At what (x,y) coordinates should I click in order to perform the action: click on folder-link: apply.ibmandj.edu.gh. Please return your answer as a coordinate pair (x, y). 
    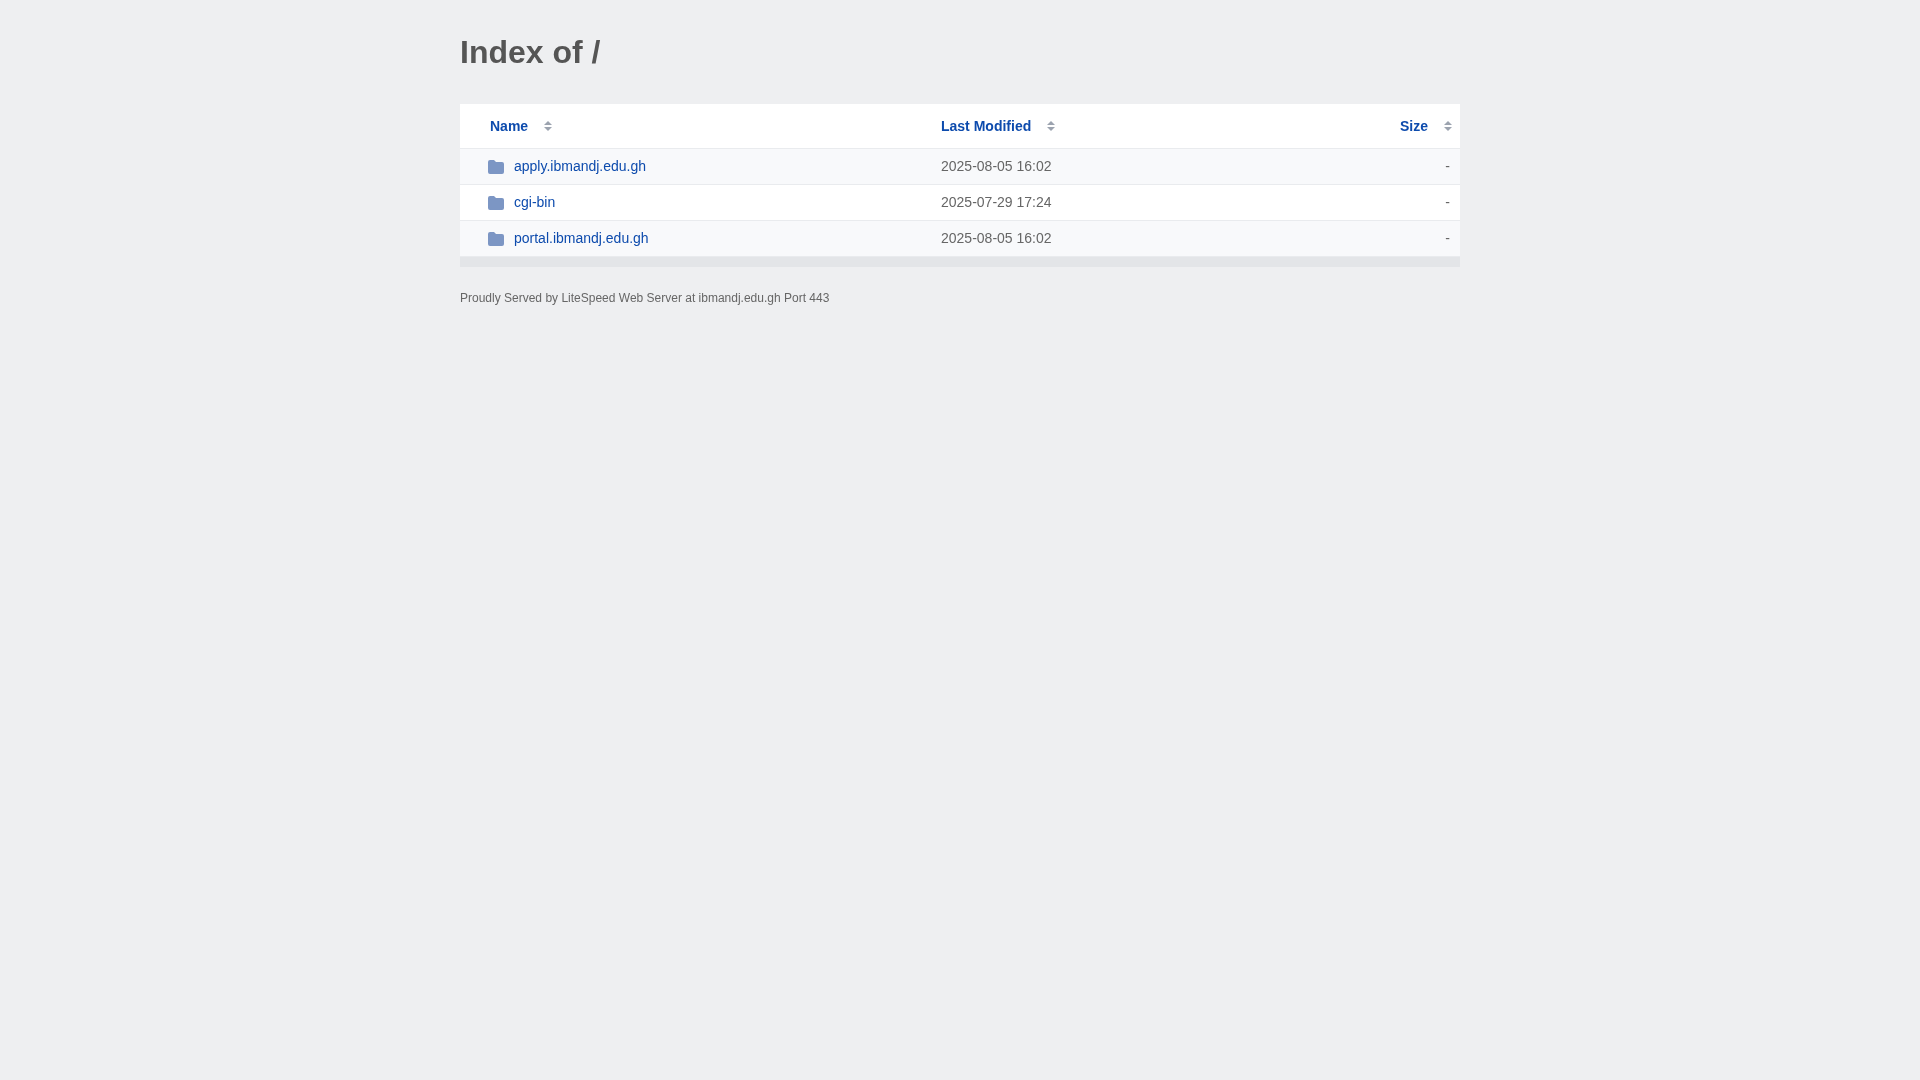
    Looking at the image, I should click on (580, 166).